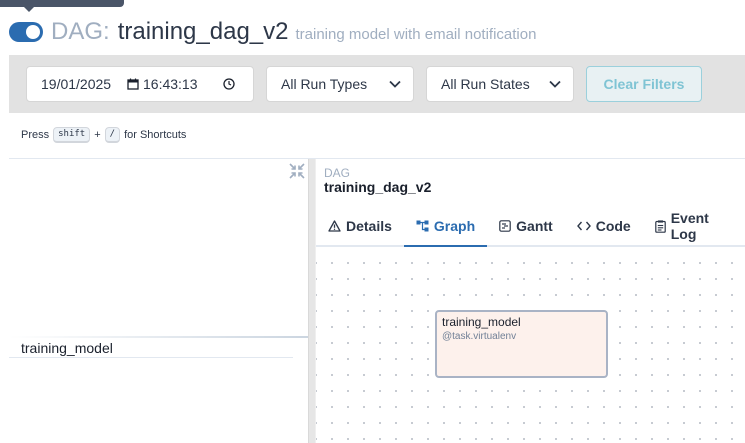 The width and height of the screenshot is (745, 443). I want to click on breadcrumb-label: DAG, so click(337, 173).